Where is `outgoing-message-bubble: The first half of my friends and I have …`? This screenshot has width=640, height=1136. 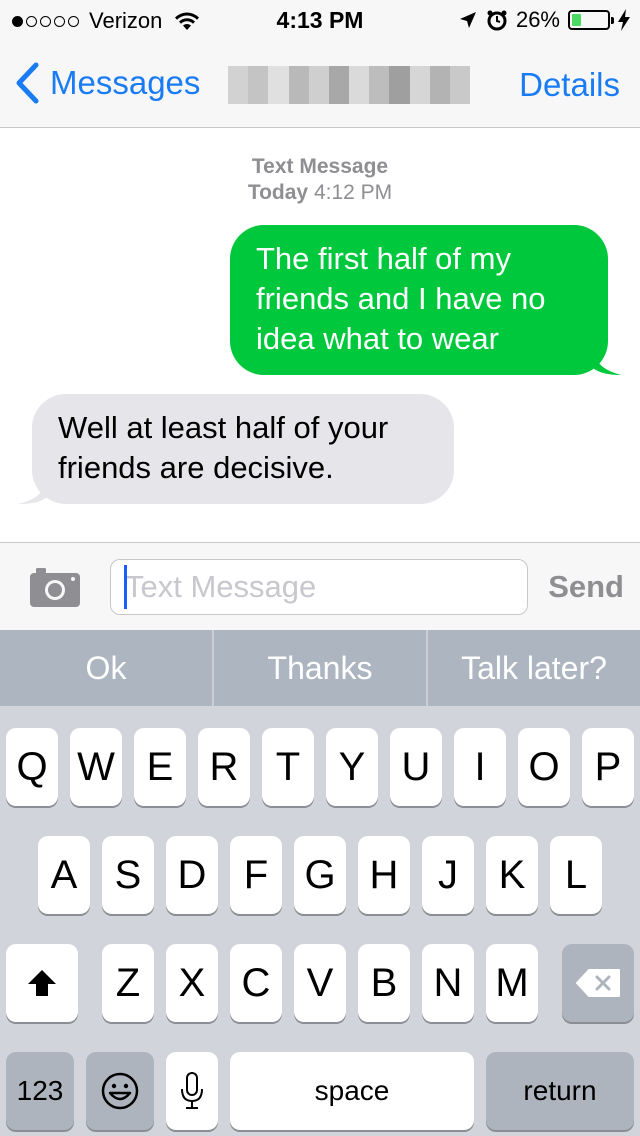 outgoing-message-bubble: The first half of my friends and I have … is located at coordinates (426, 300).